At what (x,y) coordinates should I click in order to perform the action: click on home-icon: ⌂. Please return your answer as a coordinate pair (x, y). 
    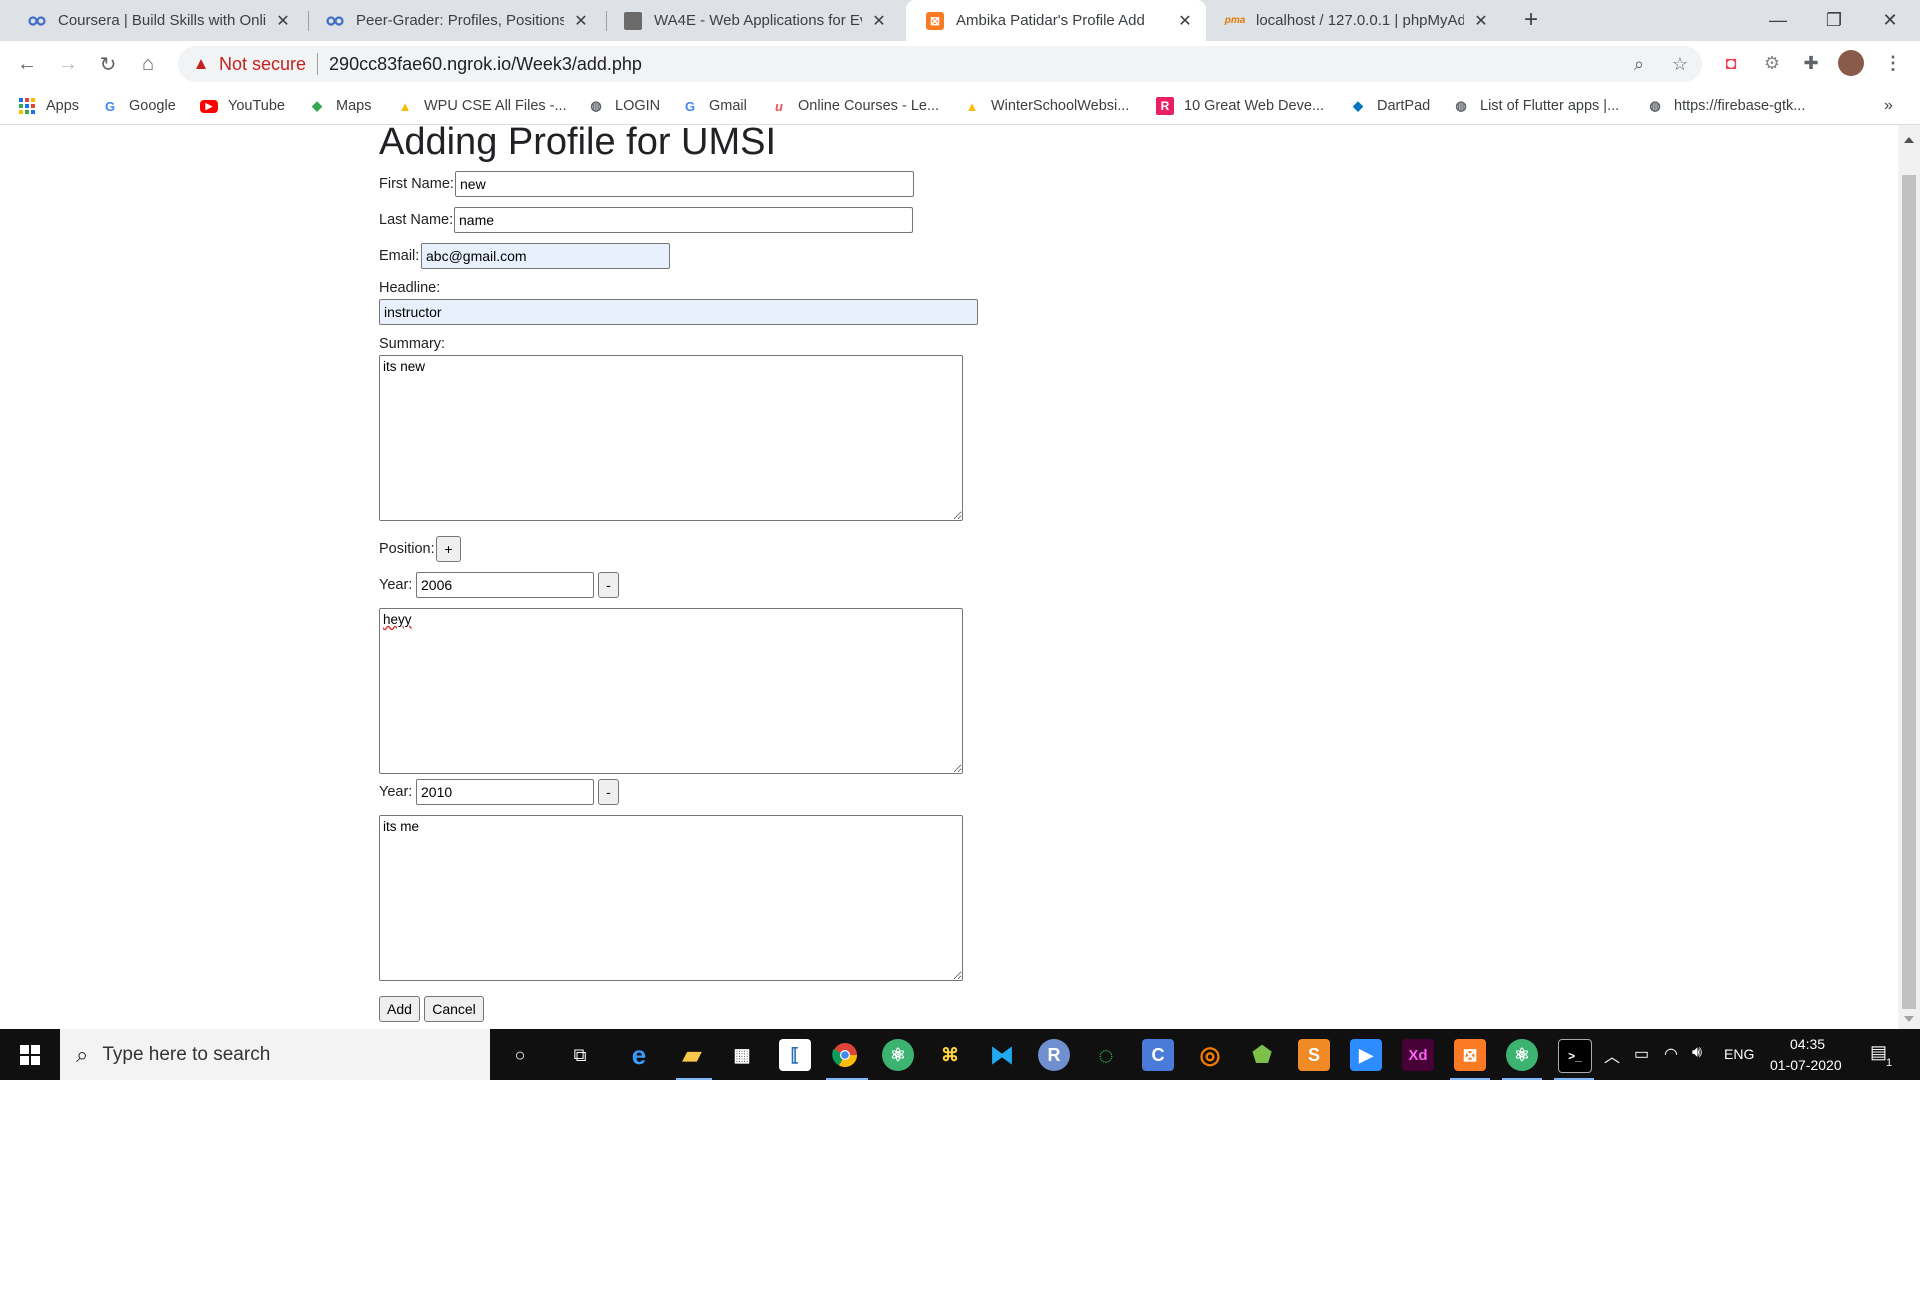
    Looking at the image, I should click on (148, 64).